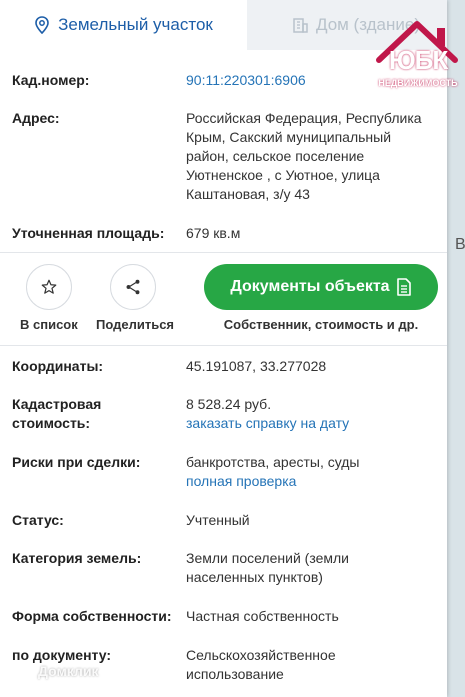 The width and height of the screenshot is (465, 697). What do you see at coordinates (36, 118) in the screenshot?
I see `address-label: Адрес:` at bounding box center [36, 118].